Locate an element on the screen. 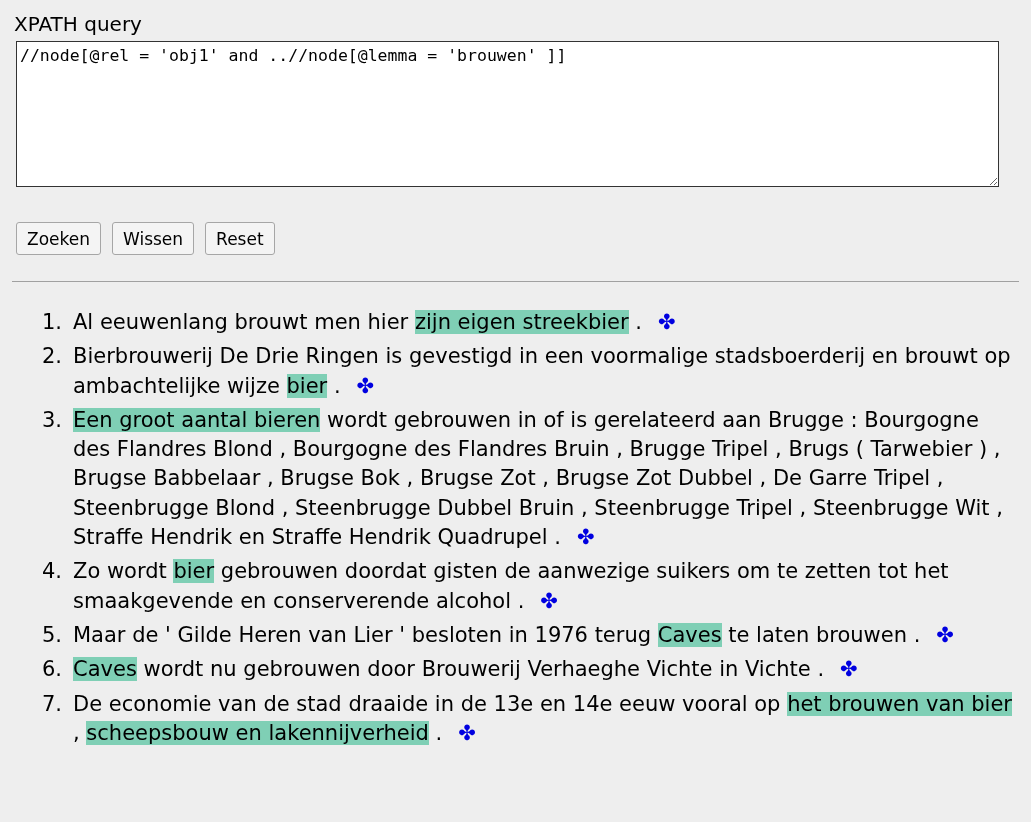 The height and width of the screenshot is (822, 1031). result-sentence: Caves wordt nu gebrouwen door Brouwerij Verhaeghe Vichte in Vichte . ✤ is located at coordinates (466, 670).